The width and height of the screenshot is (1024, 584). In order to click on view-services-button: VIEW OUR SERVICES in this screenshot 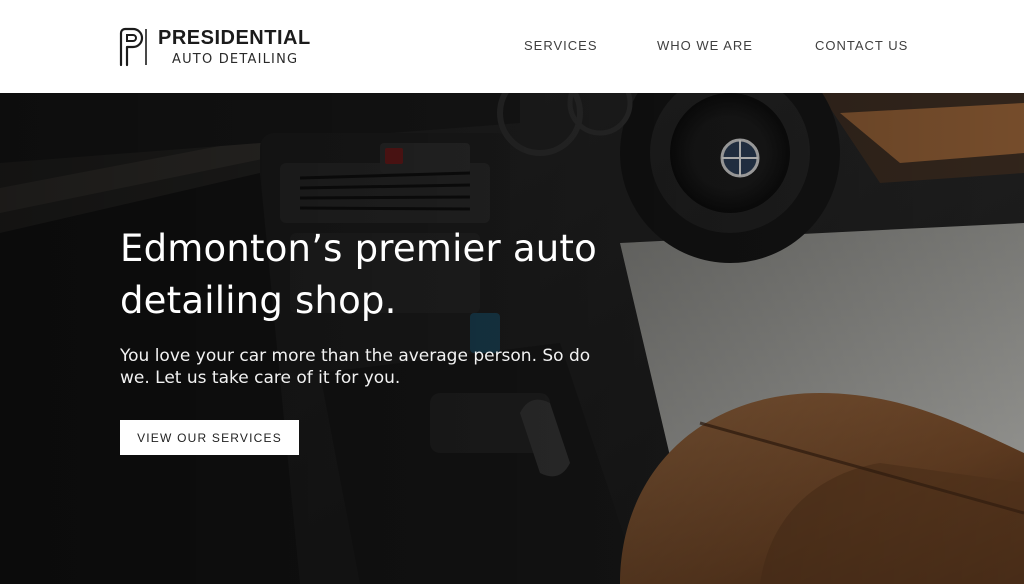, I will do `click(209, 437)`.